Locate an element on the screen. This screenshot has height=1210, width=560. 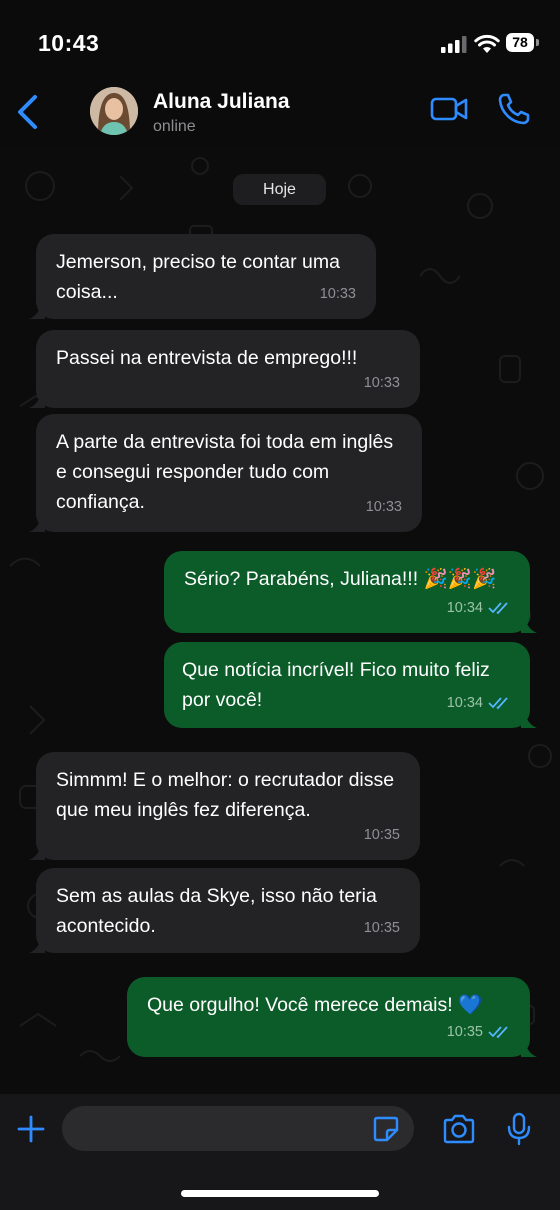
message-input is located at coordinates (238, 1128).